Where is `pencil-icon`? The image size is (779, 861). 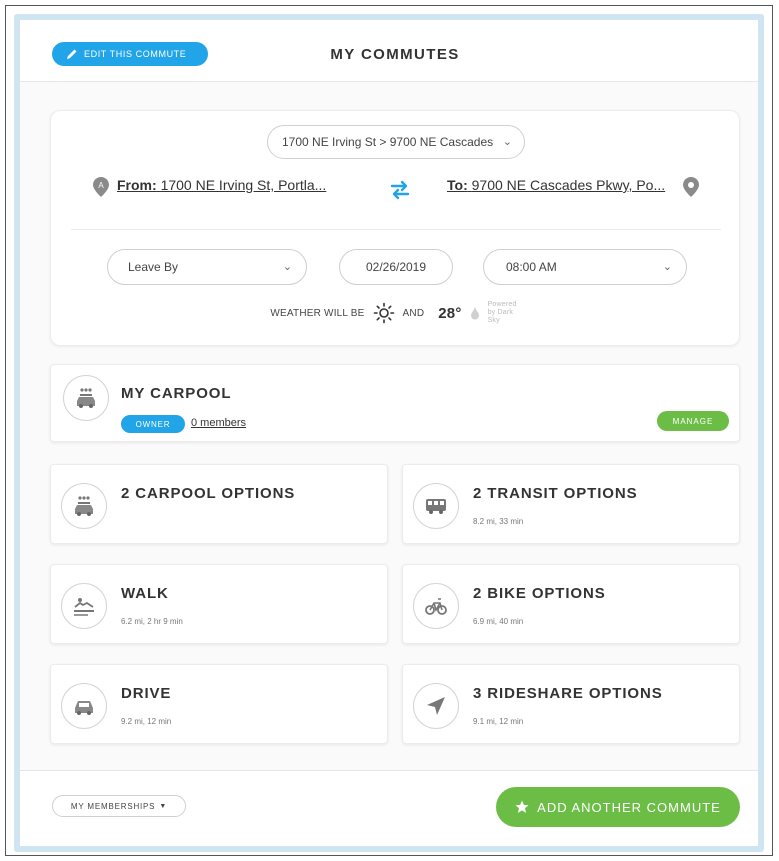 pencil-icon is located at coordinates (72, 54).